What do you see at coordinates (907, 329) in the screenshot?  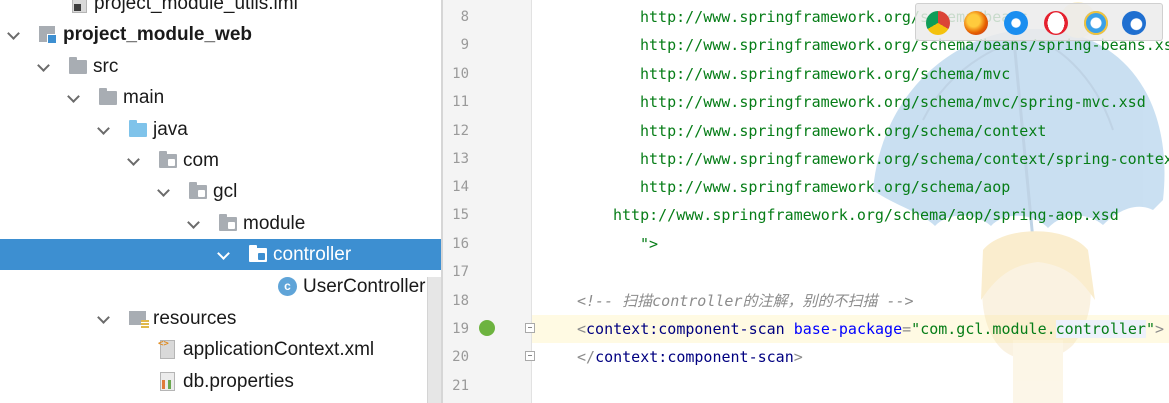 I see `code-token: =` at bounding box center [907, 329].